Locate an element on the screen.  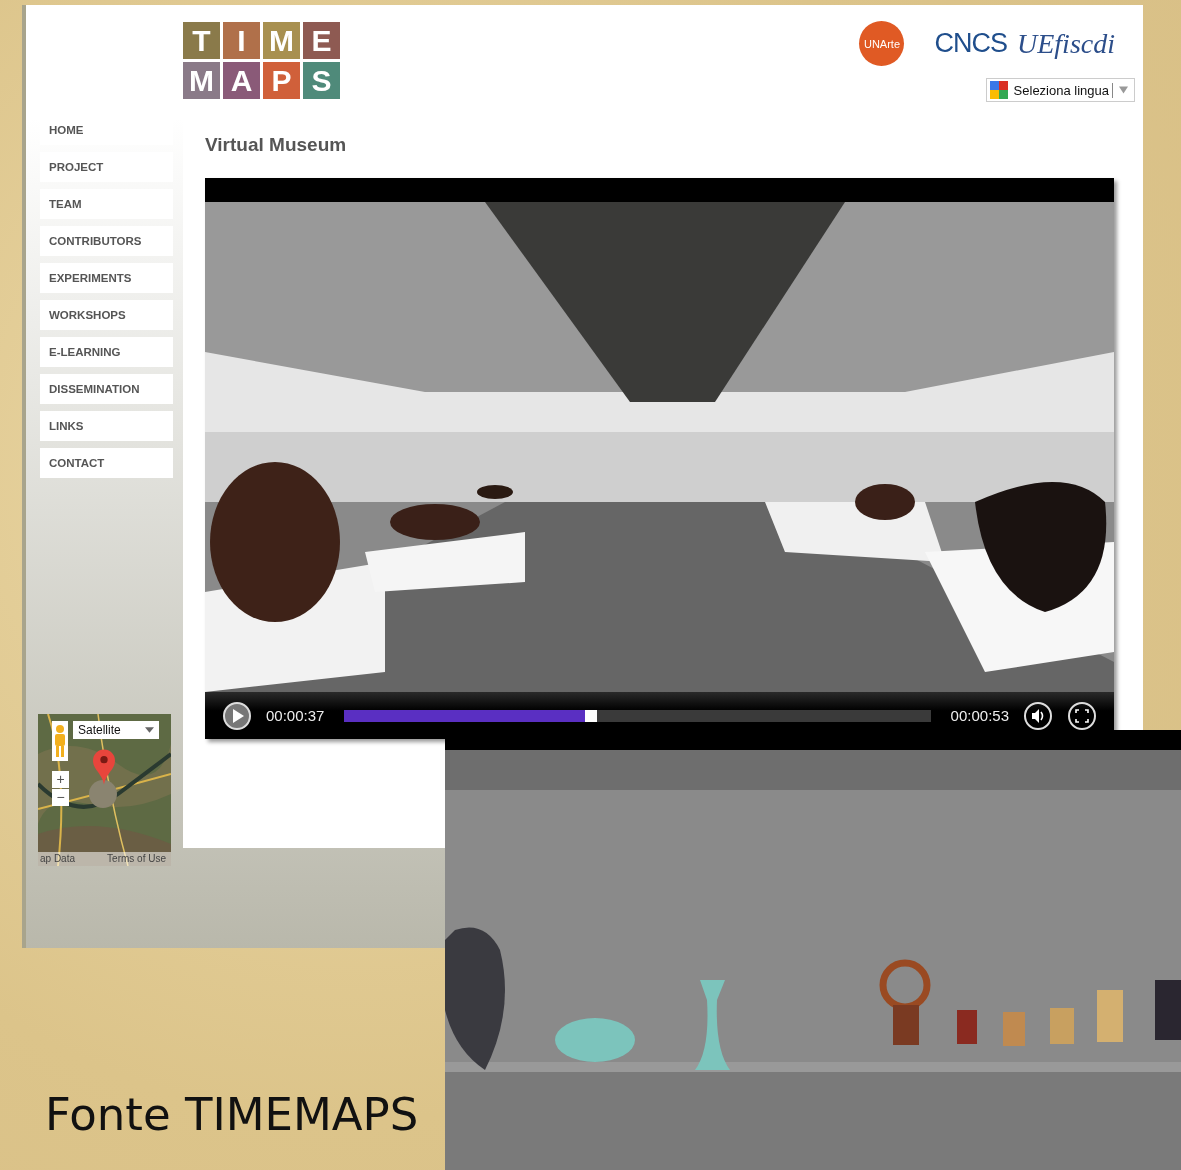
page-title: Virtual Museum is located at coordinates (276, 145).